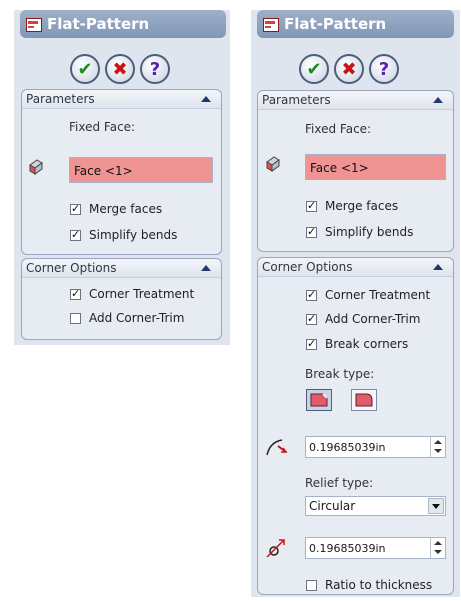 This screenshot has height=601, width=461. Describe the element at coordinates (339, 483) in the screenshot. I see `relief-type-label: Relief type:` at that location.